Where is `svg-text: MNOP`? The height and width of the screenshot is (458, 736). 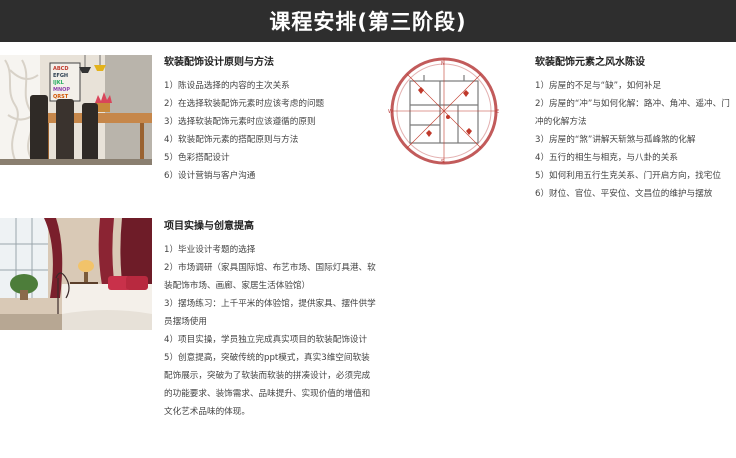
svg-text: MNOP is located at coordinates (61, 90).